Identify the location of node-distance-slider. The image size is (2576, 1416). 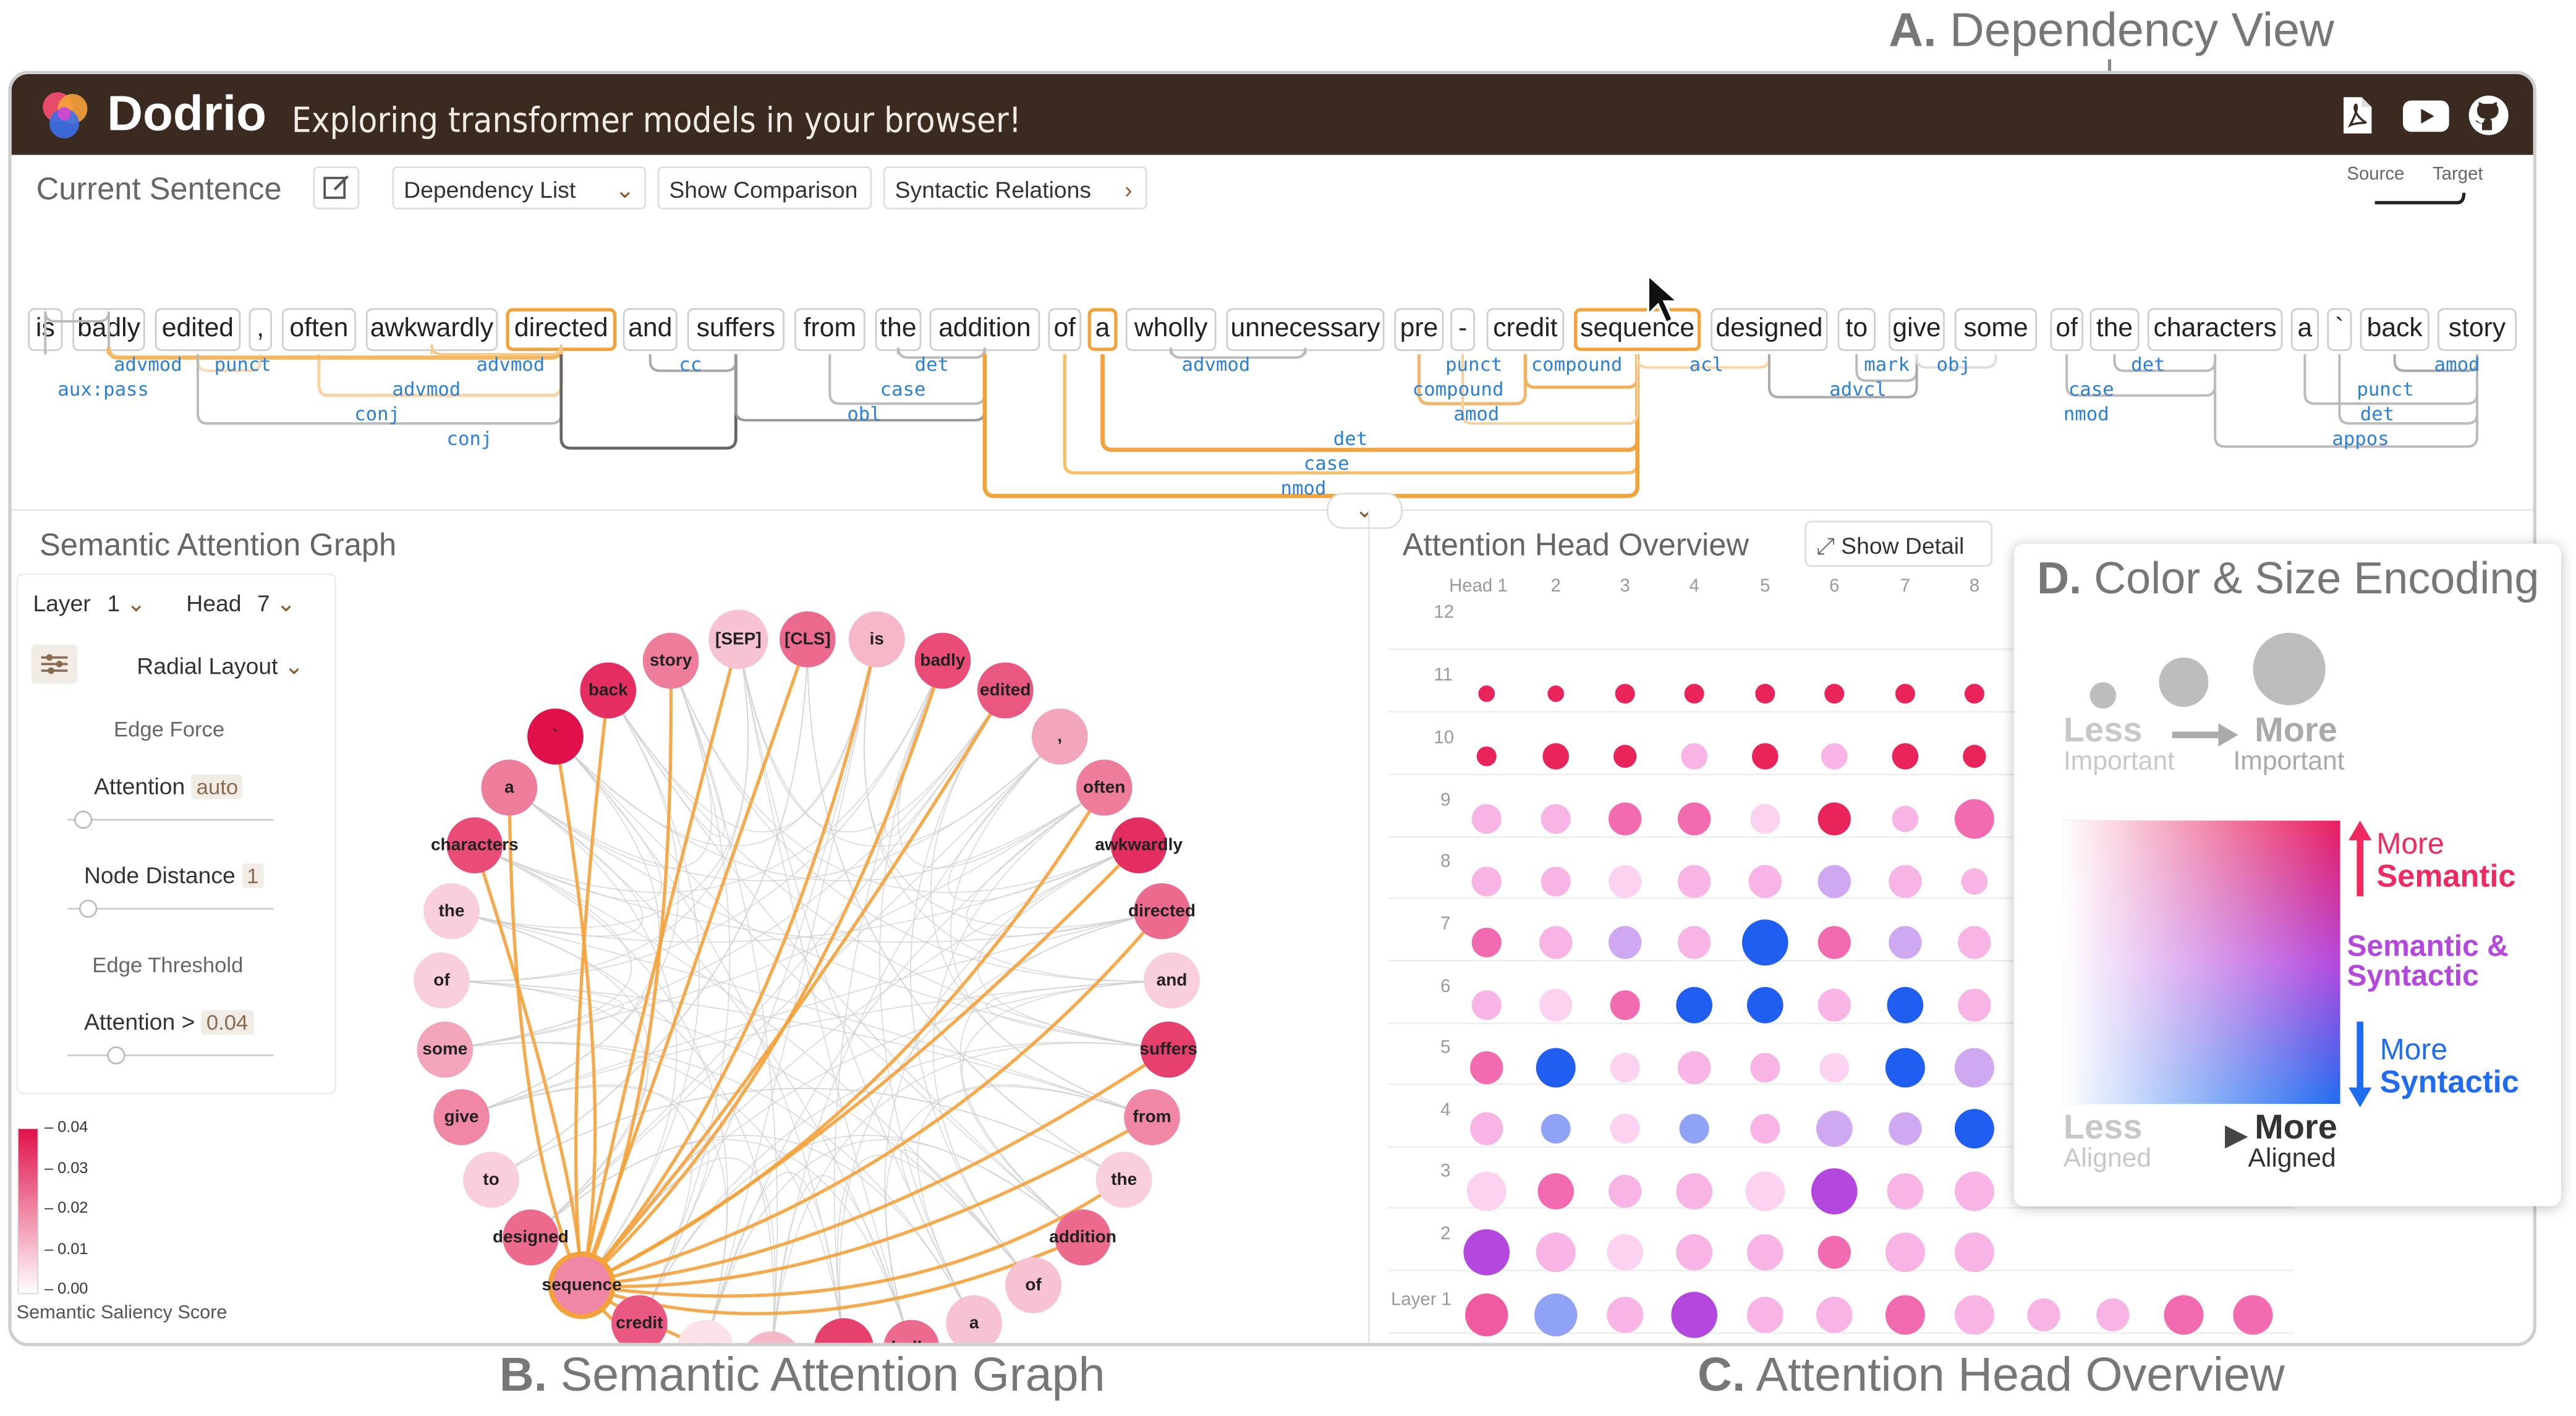
(170, 908).